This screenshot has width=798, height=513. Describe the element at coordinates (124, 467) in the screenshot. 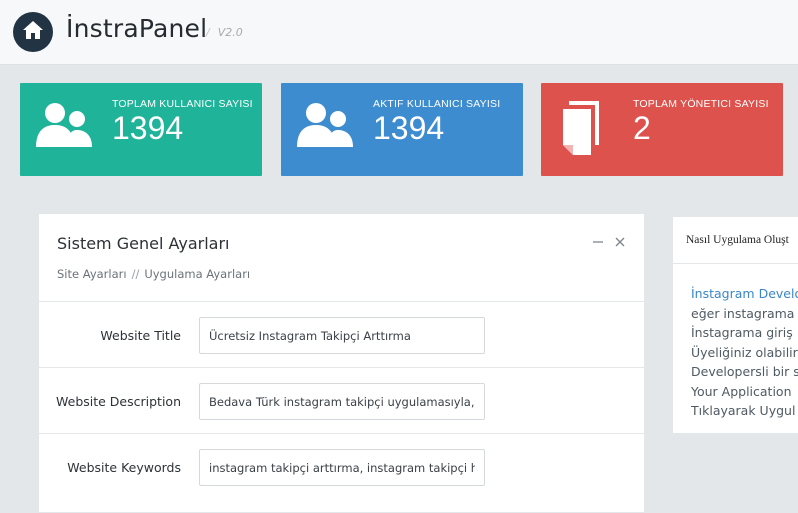

I see `website-keywords-label: Website Keywords` at that location.